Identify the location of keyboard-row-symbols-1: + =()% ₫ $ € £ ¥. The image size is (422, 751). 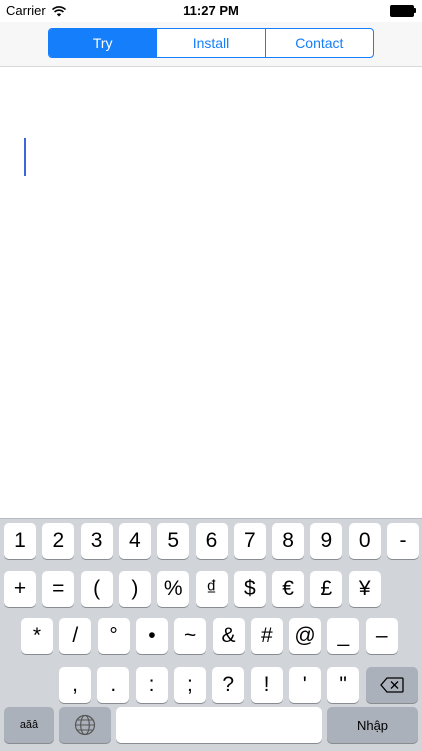
(211, 589).